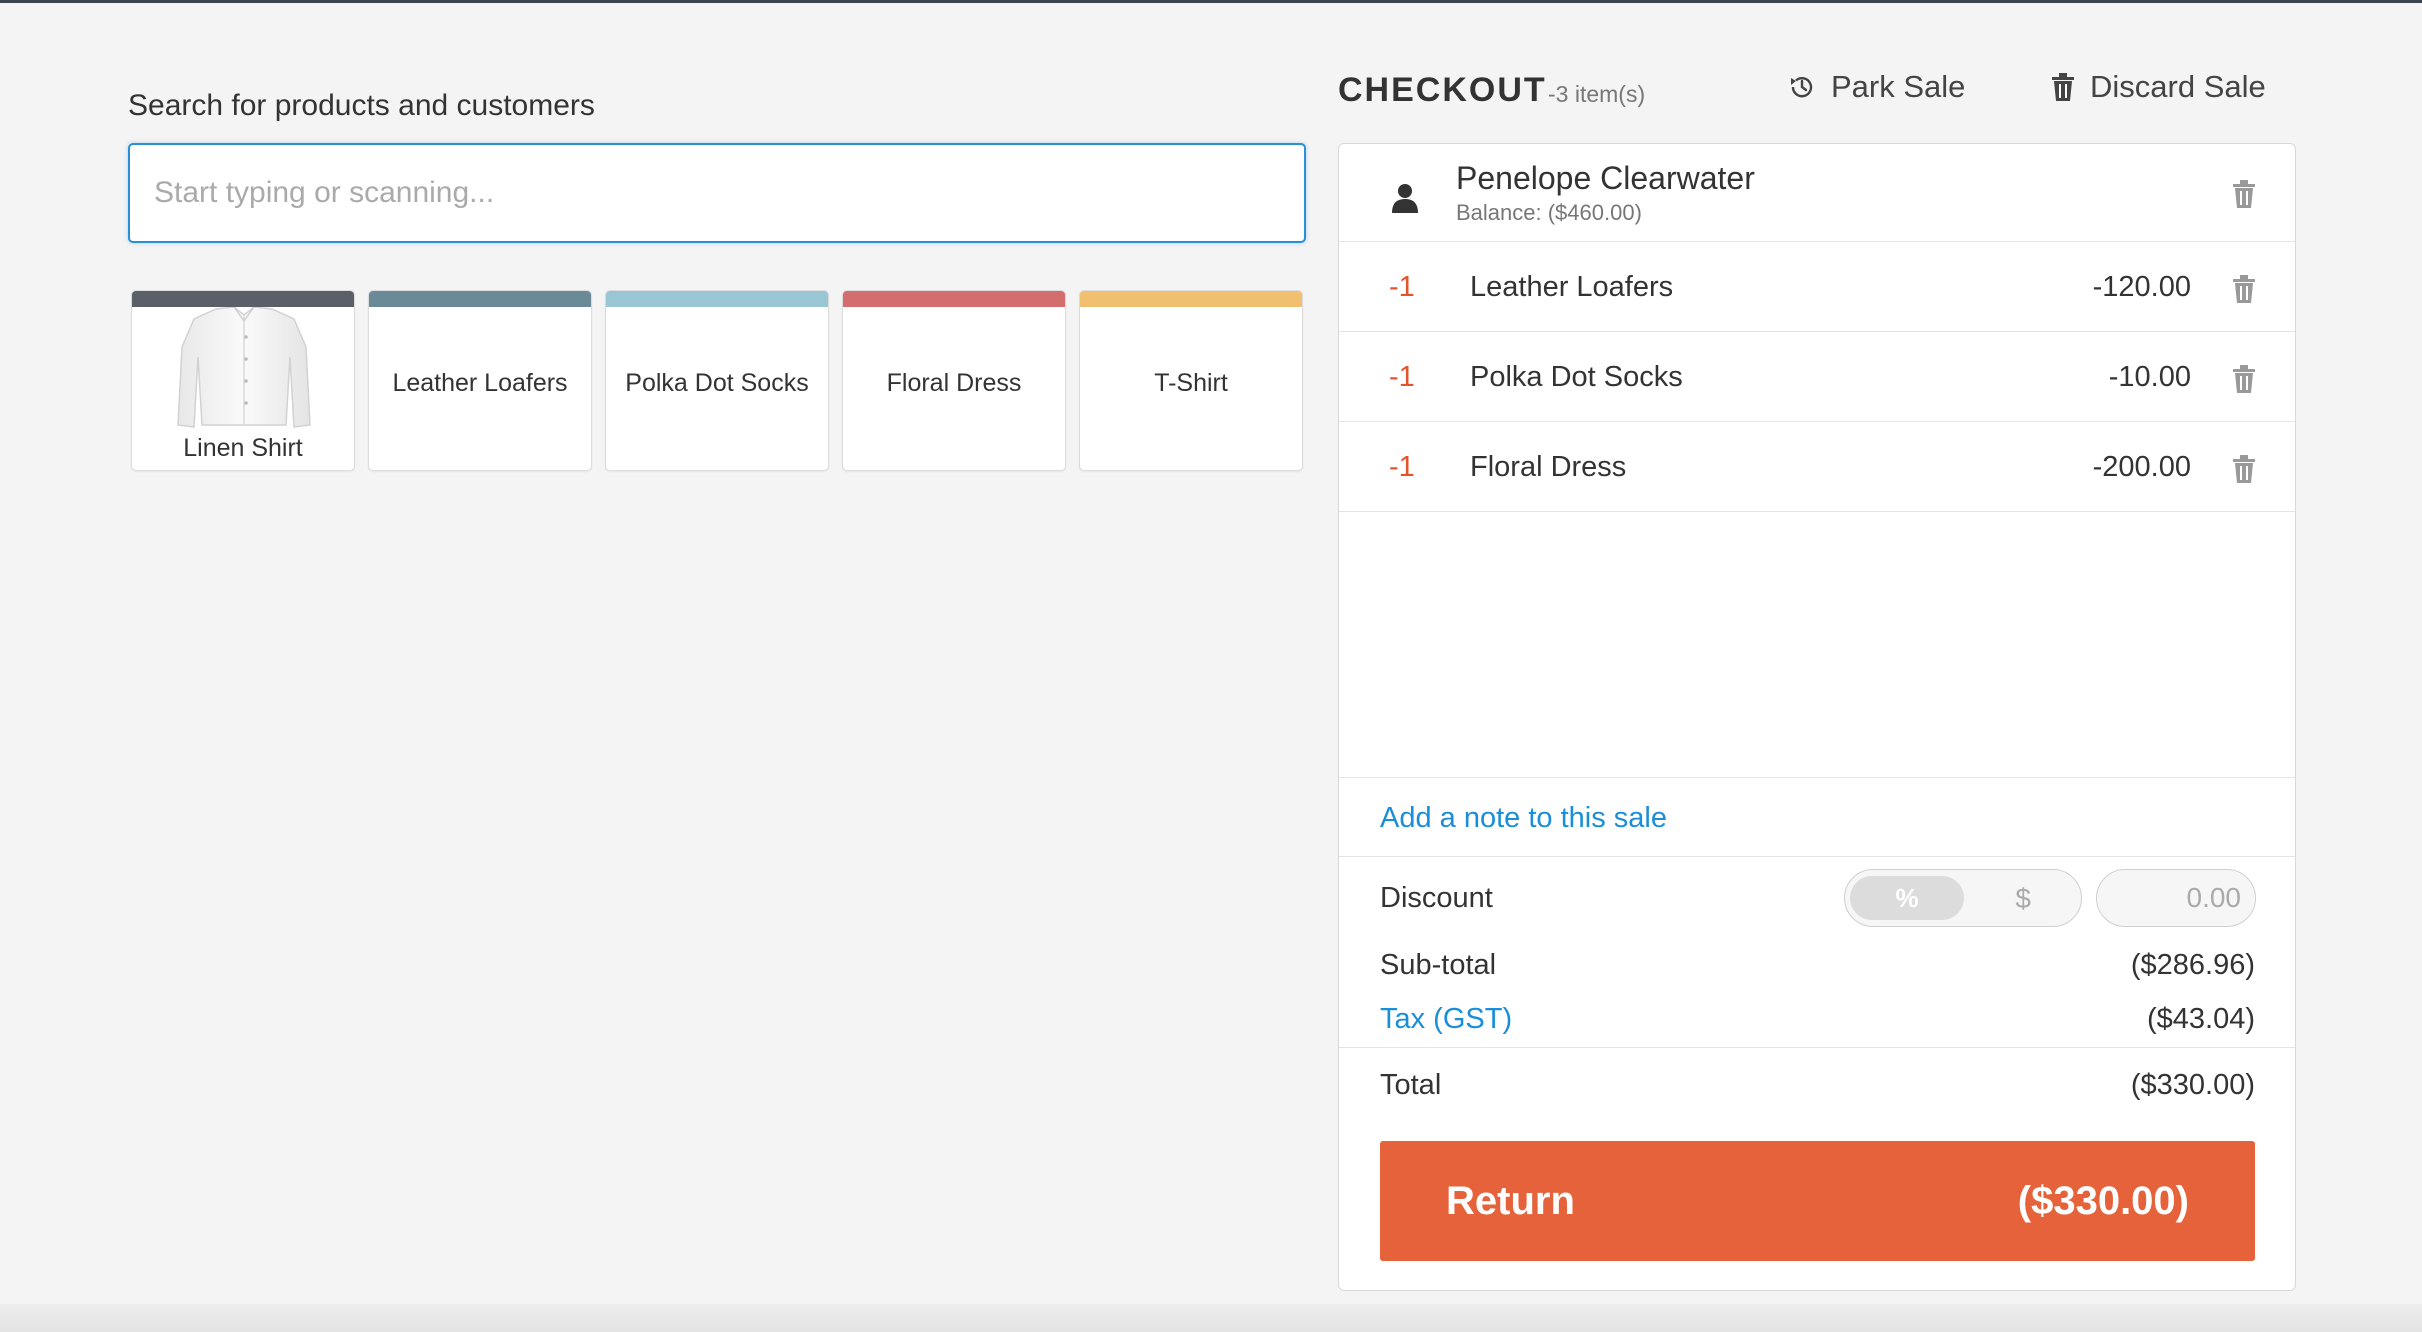  What do you see at coordinates (954, 383) in the screenshot?
I see `product-name: Floral Dress` at bounding box center [954, 383].